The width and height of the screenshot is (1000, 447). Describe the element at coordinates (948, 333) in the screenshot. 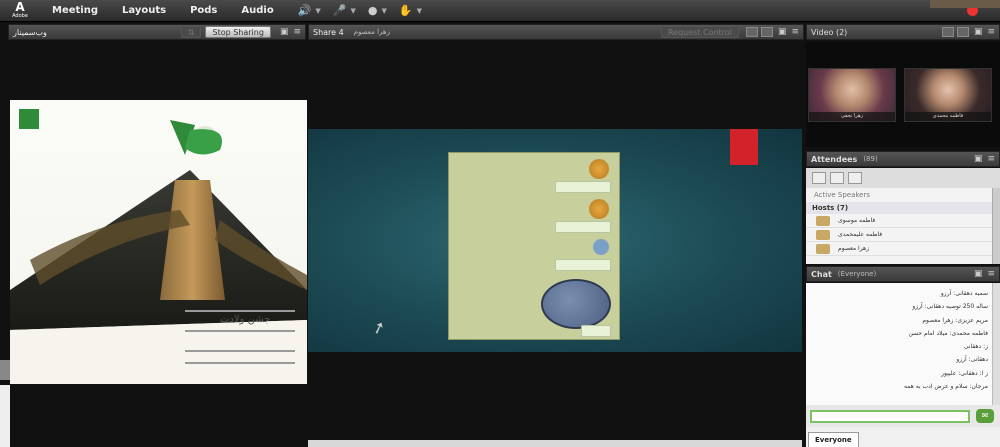

I see `chat-message: فاطمه محمدی: میلاد امام حسن` at that location.